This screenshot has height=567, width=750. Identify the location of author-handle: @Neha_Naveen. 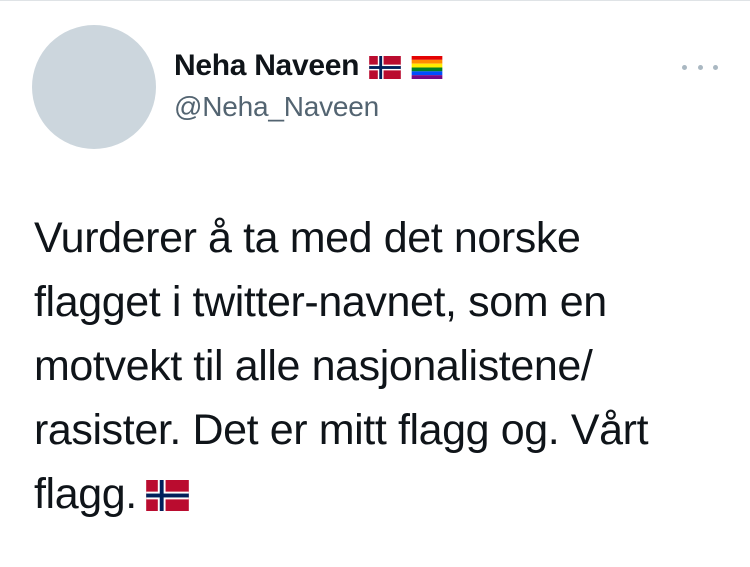
(276, 107).